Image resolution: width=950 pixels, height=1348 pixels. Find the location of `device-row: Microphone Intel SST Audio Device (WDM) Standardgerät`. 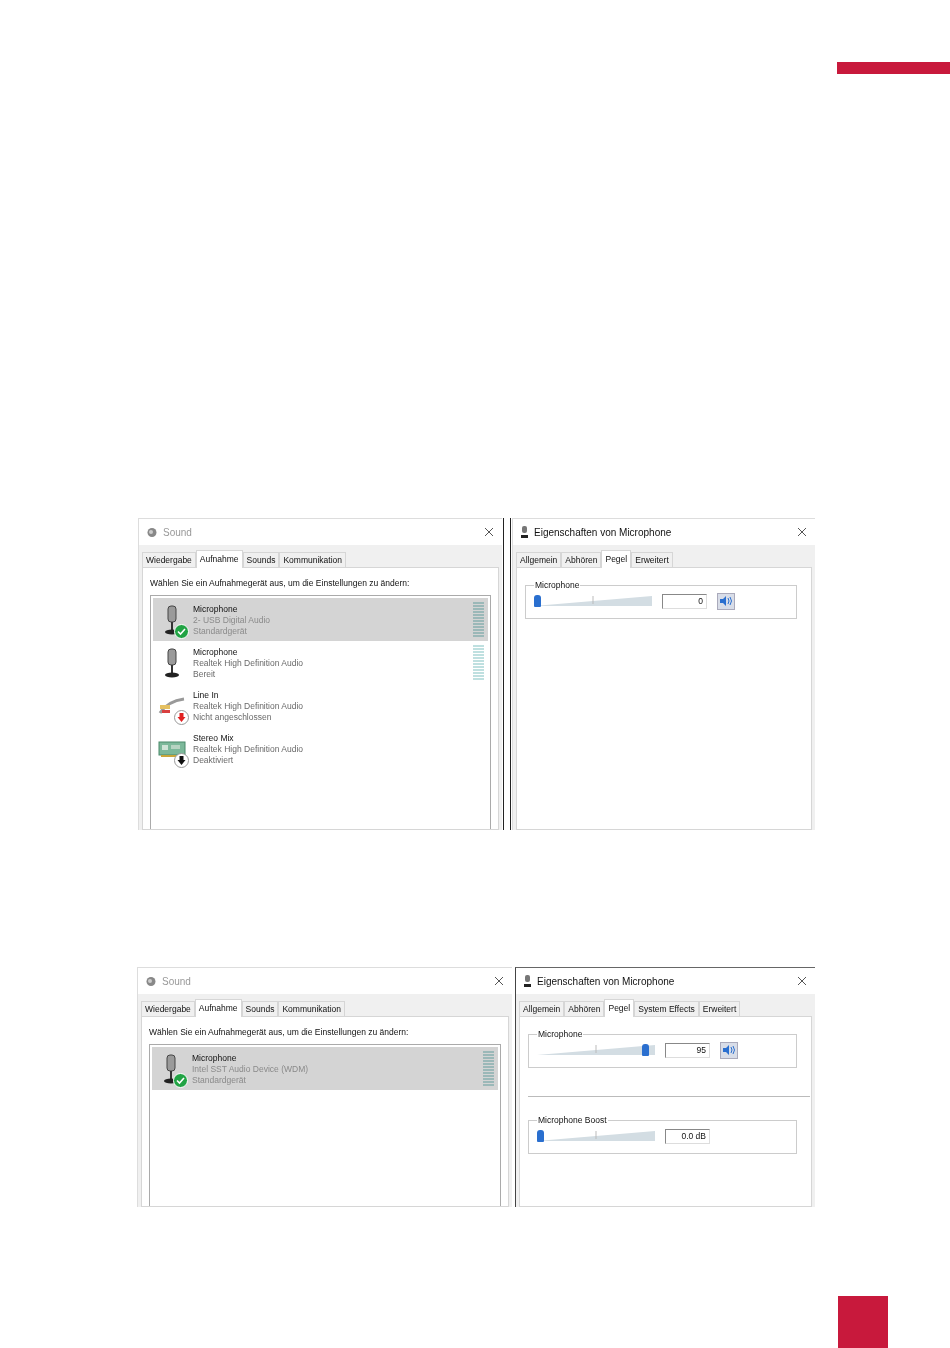

device-row: Microphone Intel SST Audio Device (WDM) Standardgerät is located at coordinates (325, 1068).